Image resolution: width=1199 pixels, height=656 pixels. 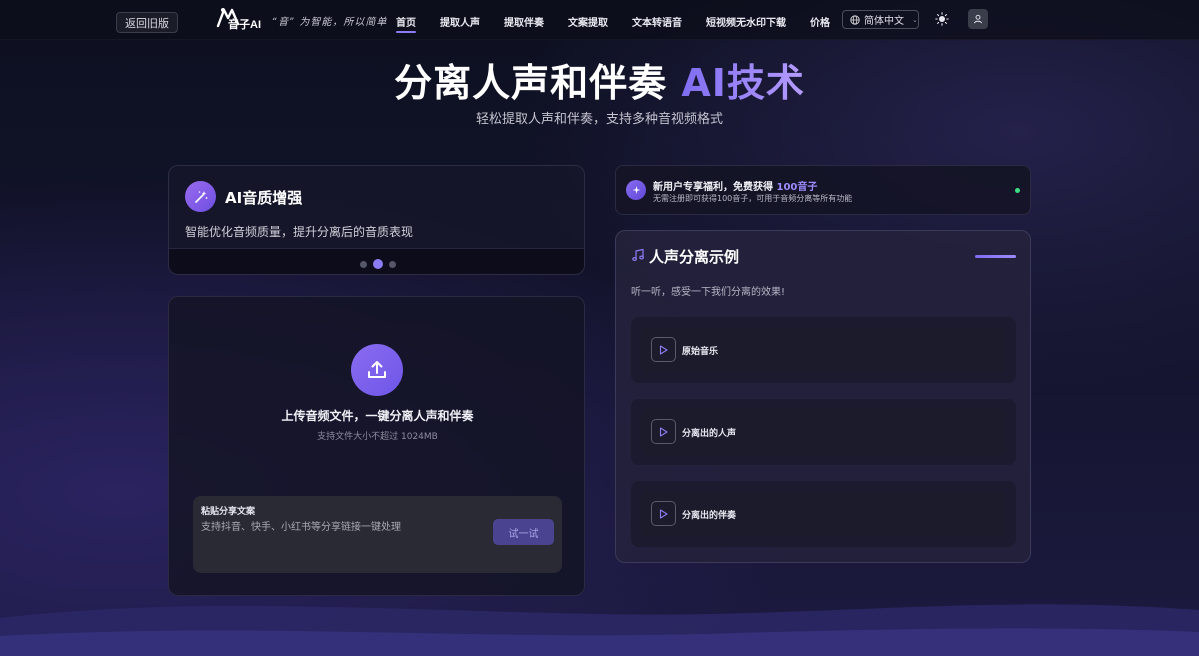 I want to click on track-label: 分离出的人声, so click(x=709, y=434).